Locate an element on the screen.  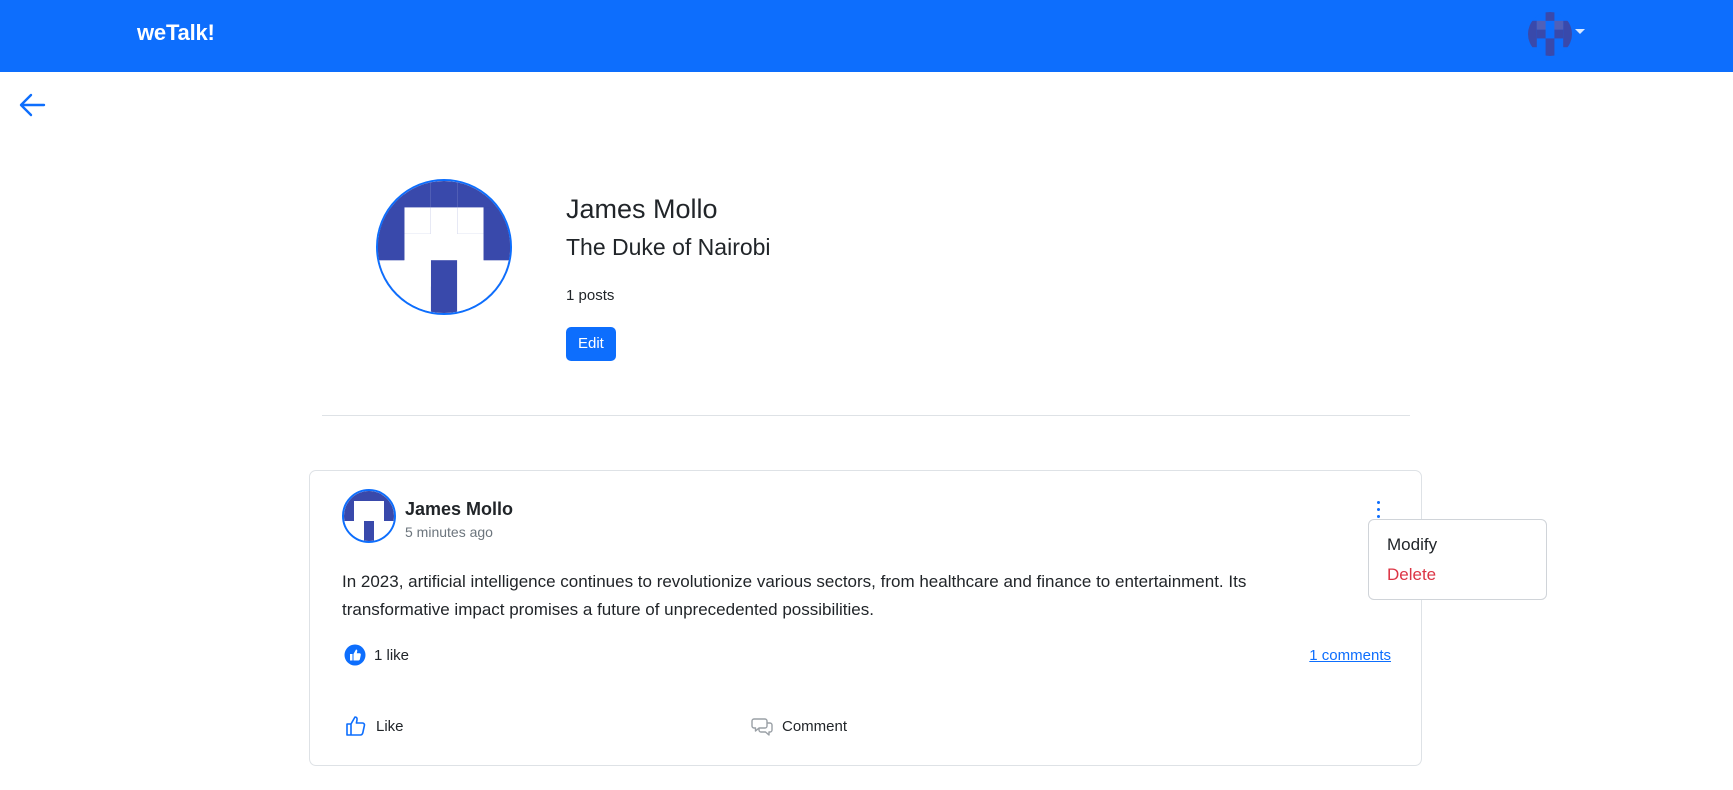
comment-button: Comment is located at coordinates (810, 727).